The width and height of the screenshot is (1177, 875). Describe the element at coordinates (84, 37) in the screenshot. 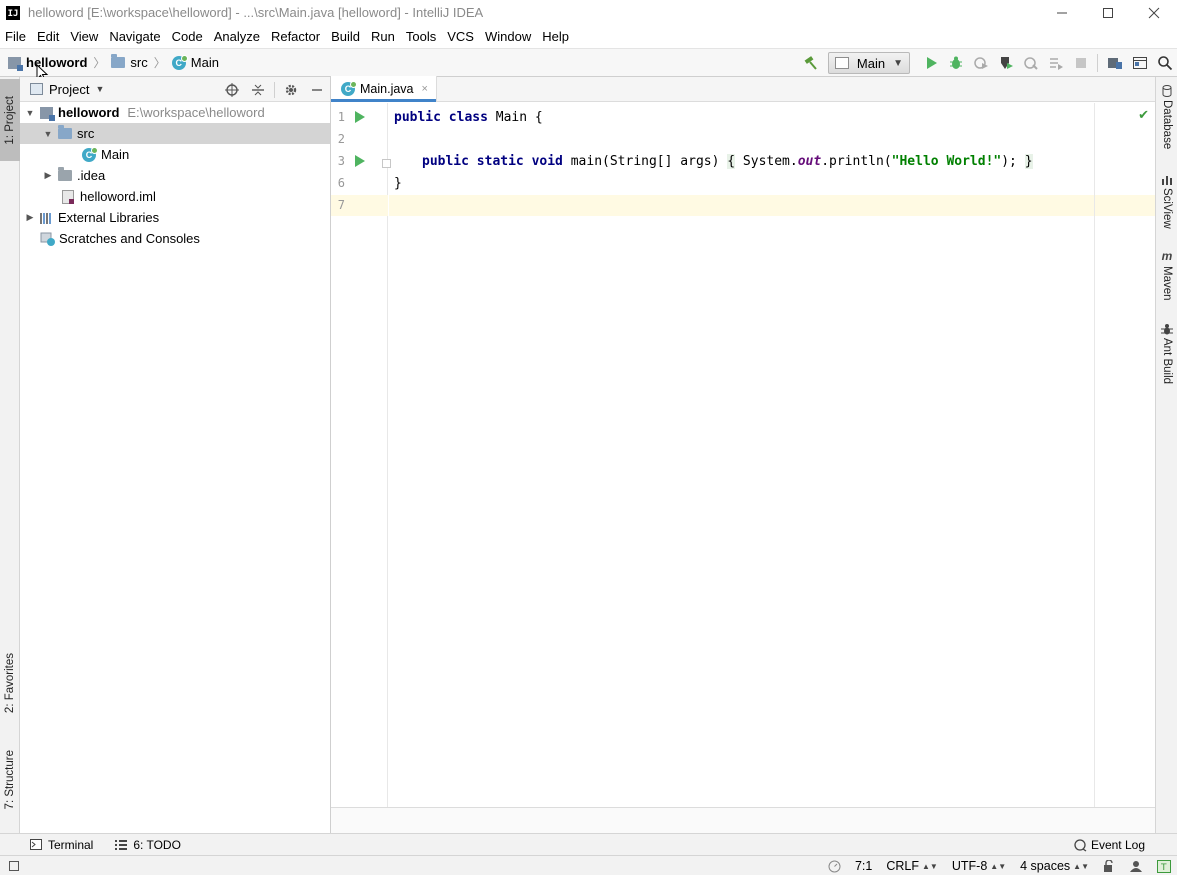

I see `menu-view: View` at that location.